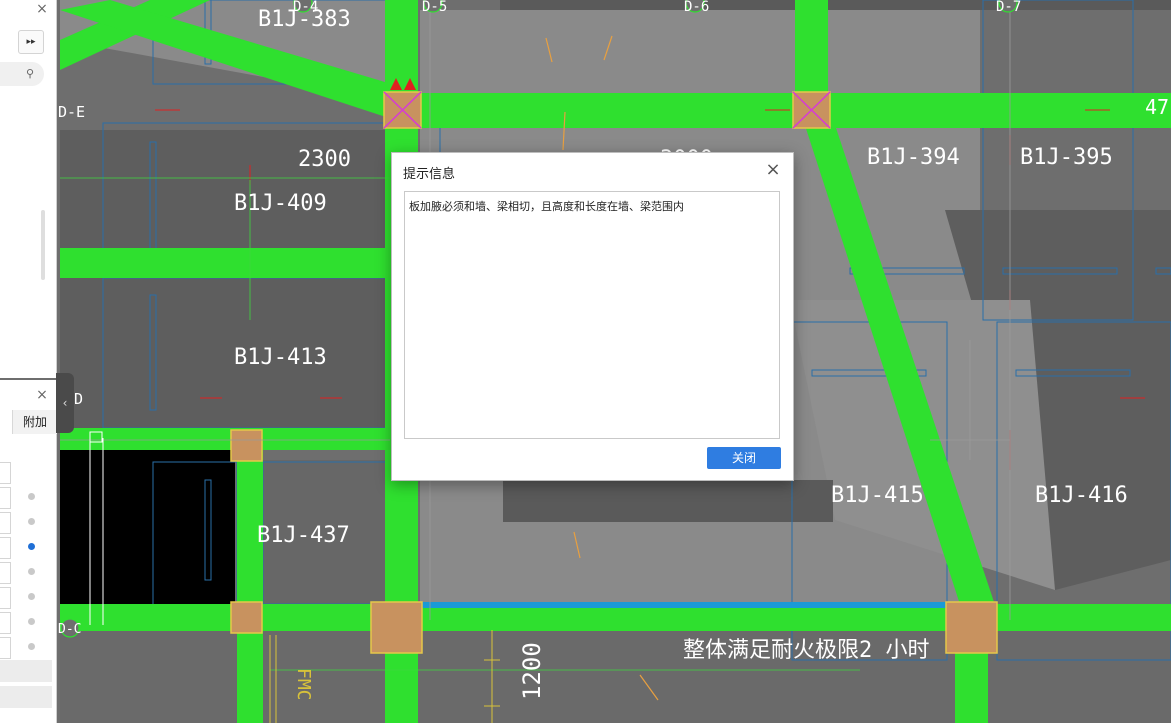  I want to click on scrollbar-thumb, so click(43, 245).